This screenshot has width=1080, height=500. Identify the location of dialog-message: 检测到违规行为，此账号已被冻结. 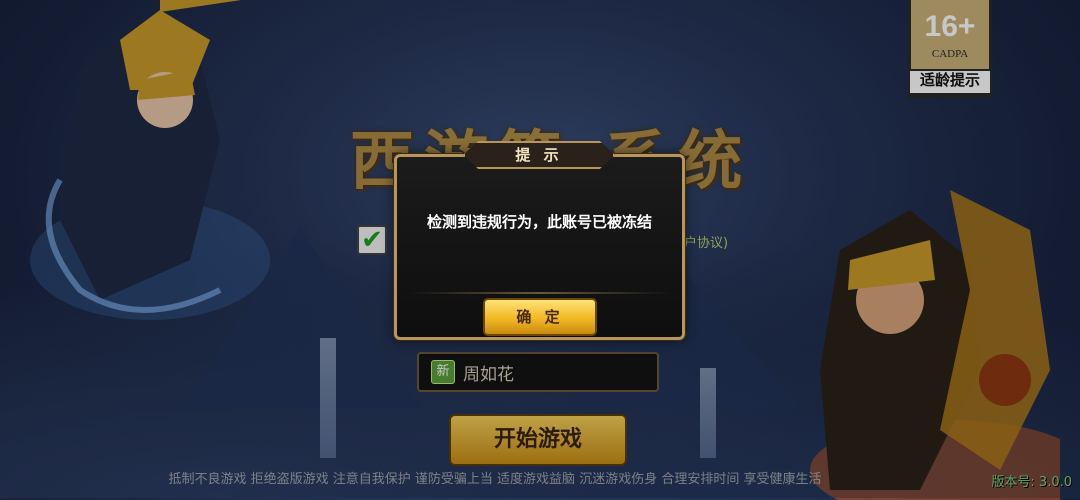
(539, 222).